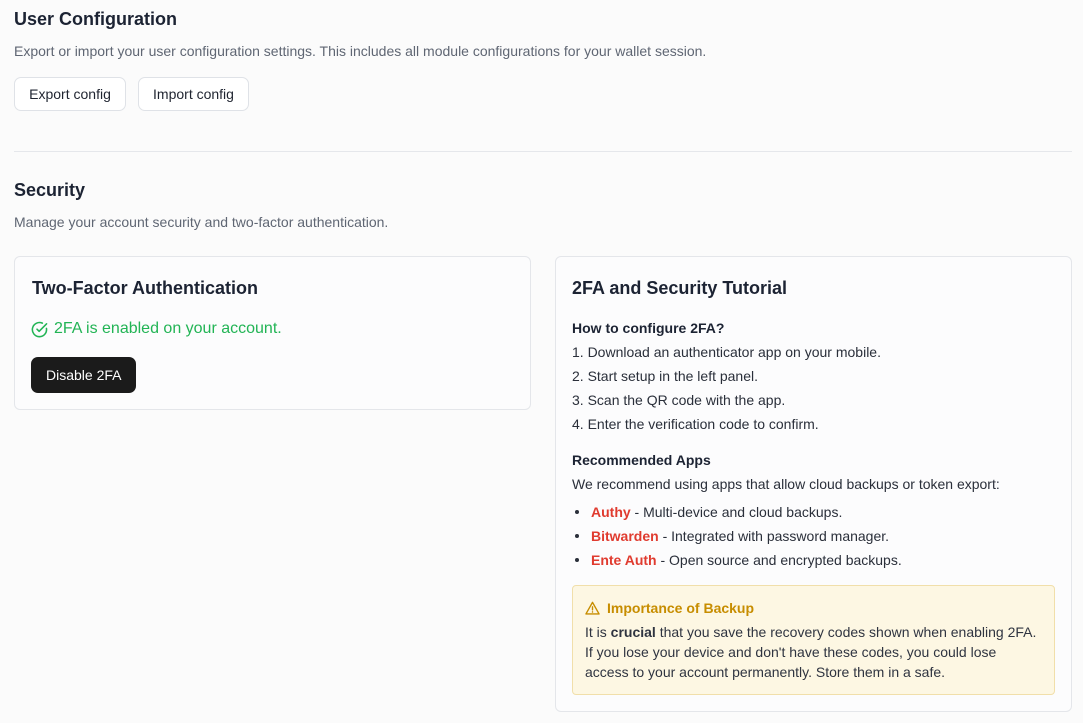 The image size is (1083, 723). Describe the element at coordinates (680, 288) in the screenshot. I see `tutorial-title: 2FA and Security Tutorial` at that location.